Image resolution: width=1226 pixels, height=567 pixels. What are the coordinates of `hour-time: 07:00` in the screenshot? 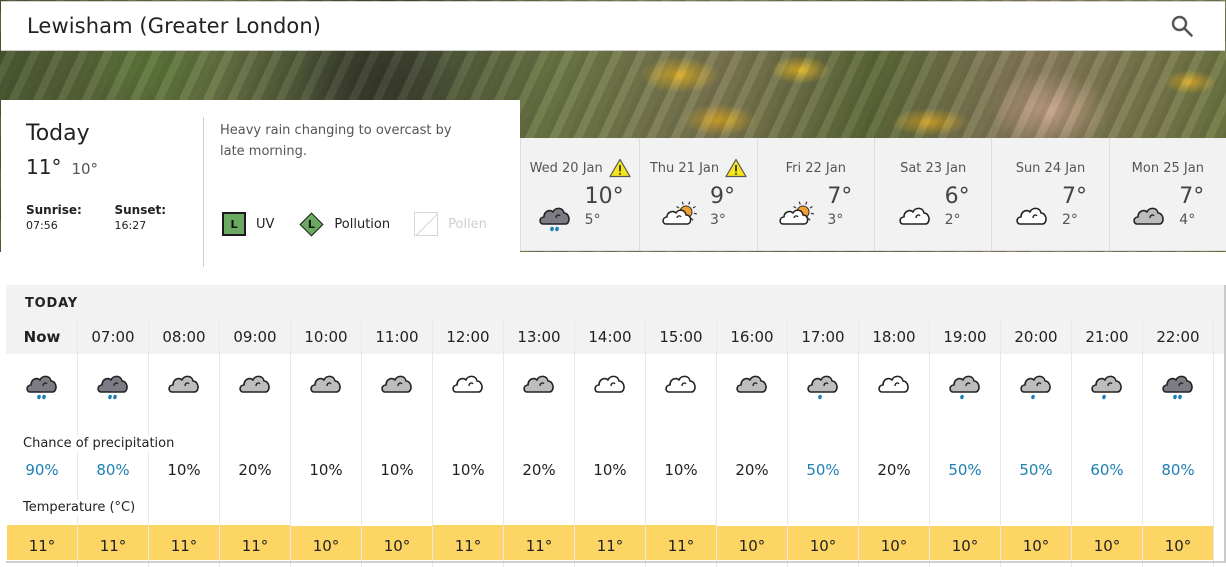 It's located at (113, 337).